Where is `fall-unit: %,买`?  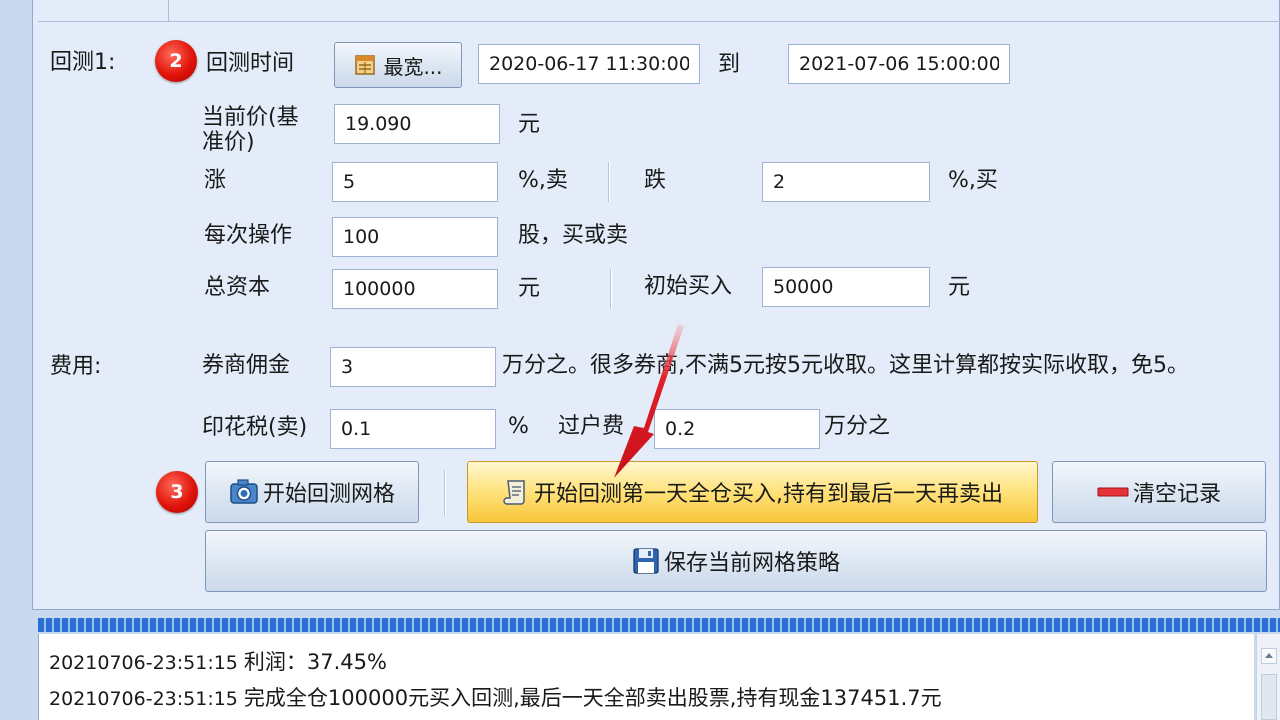 fall-unit: %,买 is located at coordinates (973, 180).